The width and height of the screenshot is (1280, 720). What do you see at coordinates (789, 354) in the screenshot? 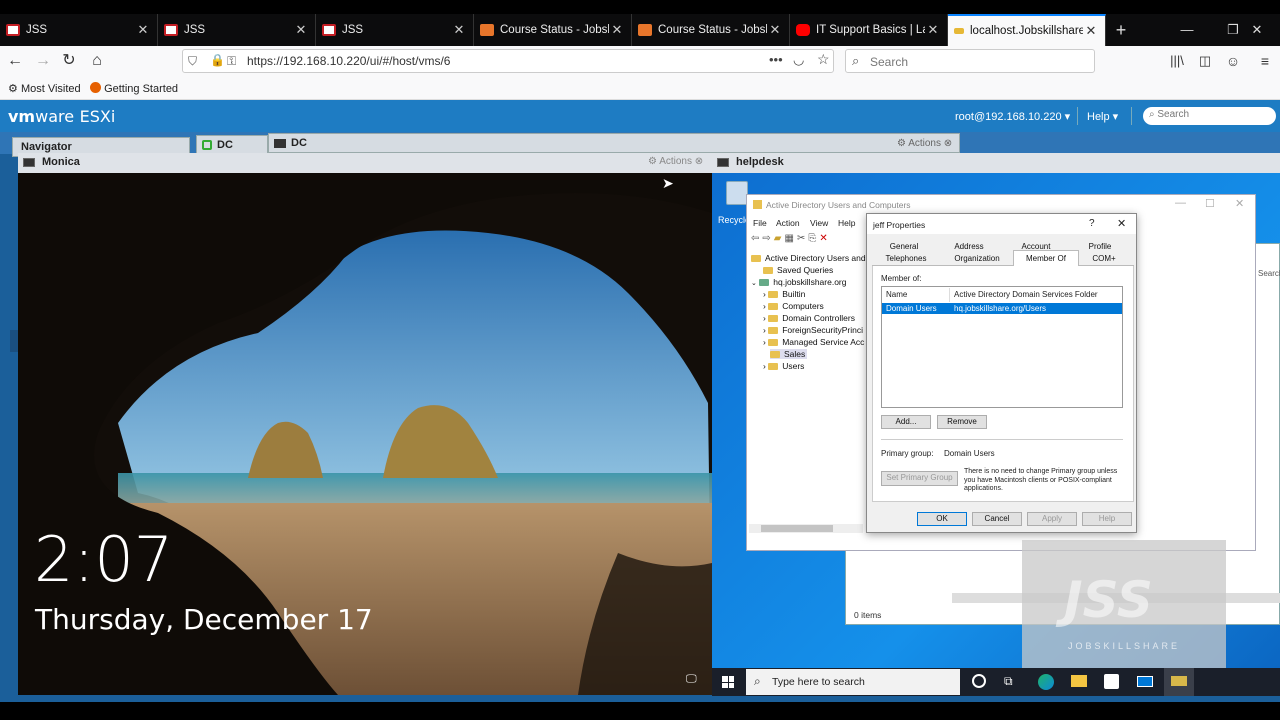
I see `tree-item-selected: Sales` at bounding box center [789, 354].